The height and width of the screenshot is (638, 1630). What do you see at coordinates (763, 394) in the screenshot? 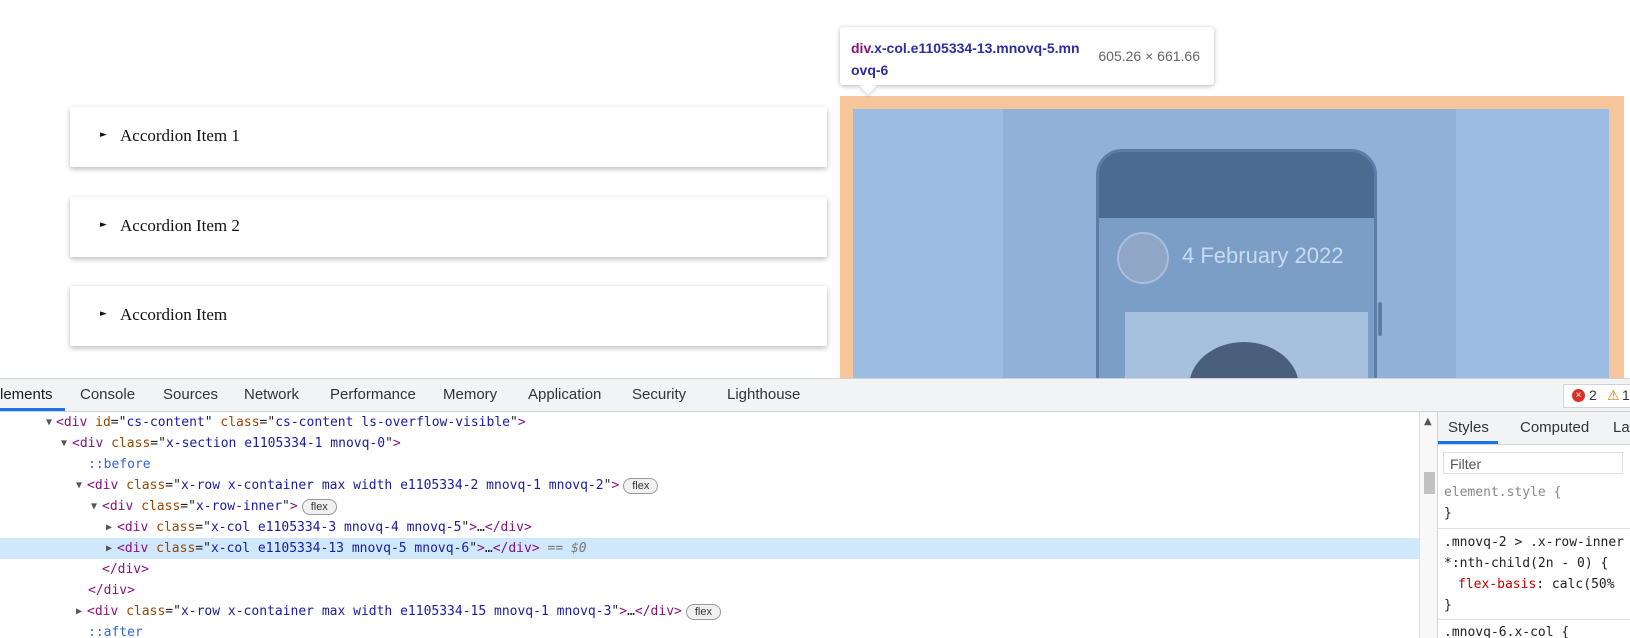
I see `tab-lighthouse: Lighthouse` at bounding box center [763, 394].